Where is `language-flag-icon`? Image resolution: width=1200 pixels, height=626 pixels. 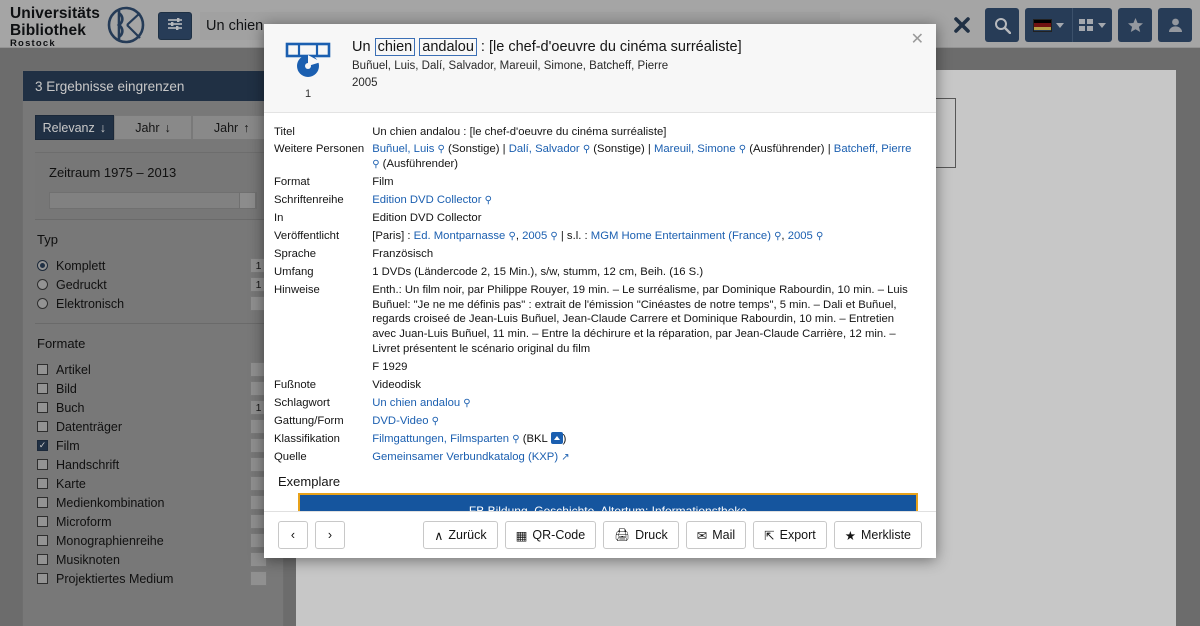 language-flag-icon is located at coordinates (1042, 25).